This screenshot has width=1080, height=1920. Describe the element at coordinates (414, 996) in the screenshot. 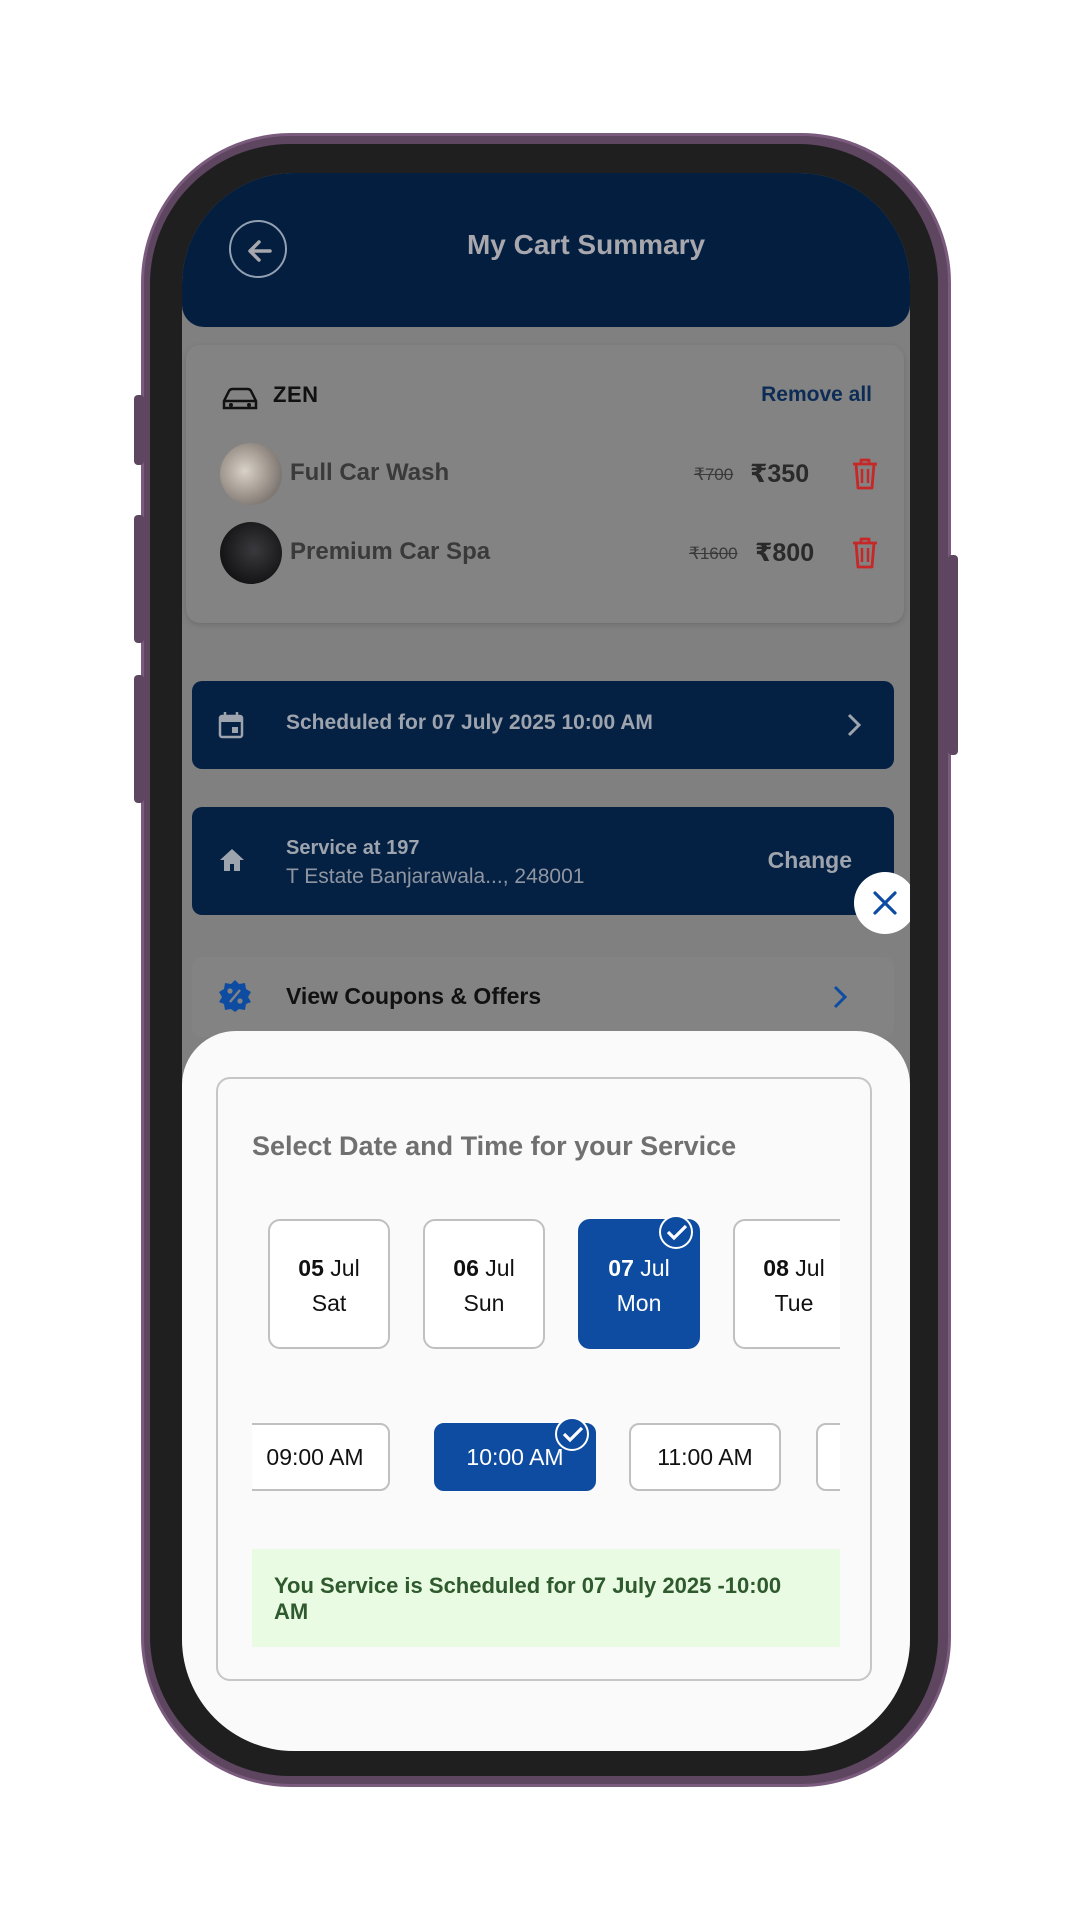

I see `coupons-label: View Coupons & Offers` at that location.